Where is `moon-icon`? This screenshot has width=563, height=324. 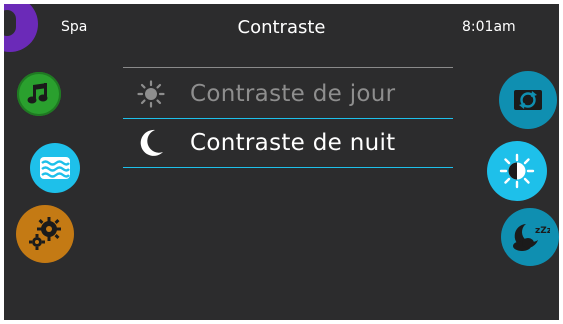
moon-icon is located at coordinates (151, 143).